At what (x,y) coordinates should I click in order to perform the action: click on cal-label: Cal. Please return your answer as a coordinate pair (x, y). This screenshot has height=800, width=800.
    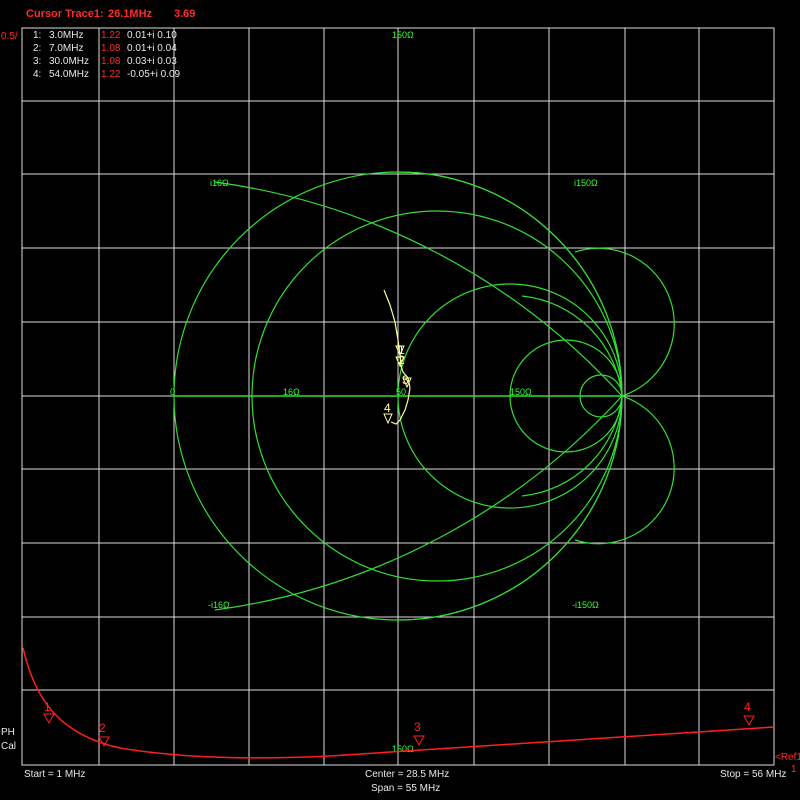
    Looking at the image, I should click on (9, 746).